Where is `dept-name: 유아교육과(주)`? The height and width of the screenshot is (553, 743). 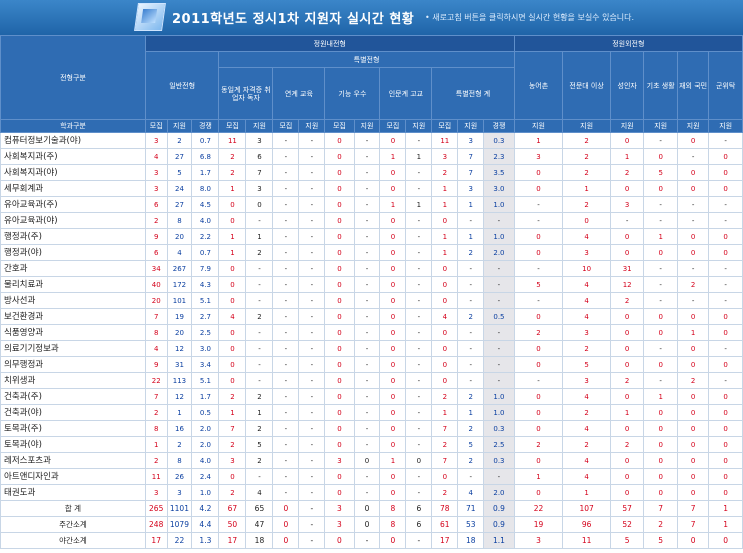 dept-name: 유아교육과(주) is located at coordinates (73, 204).